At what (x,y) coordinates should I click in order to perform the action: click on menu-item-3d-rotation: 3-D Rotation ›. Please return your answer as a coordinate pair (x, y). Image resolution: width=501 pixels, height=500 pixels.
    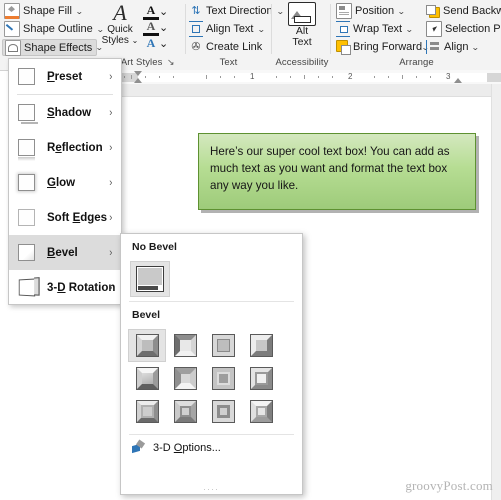
    Looking at the image, I should click on (65, 287).